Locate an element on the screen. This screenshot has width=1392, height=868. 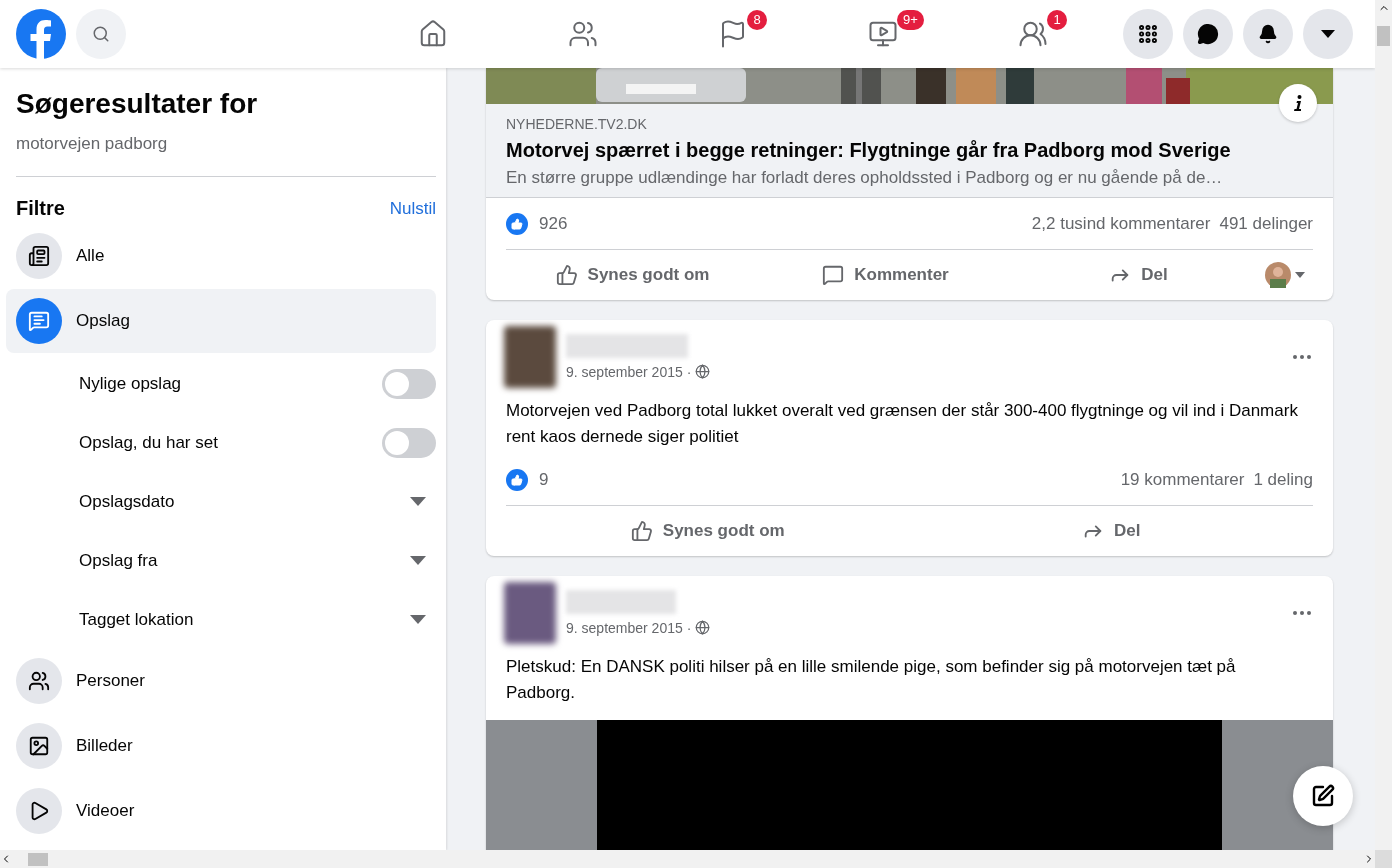
category-label: Opslag is located at coordinates (103, 321).